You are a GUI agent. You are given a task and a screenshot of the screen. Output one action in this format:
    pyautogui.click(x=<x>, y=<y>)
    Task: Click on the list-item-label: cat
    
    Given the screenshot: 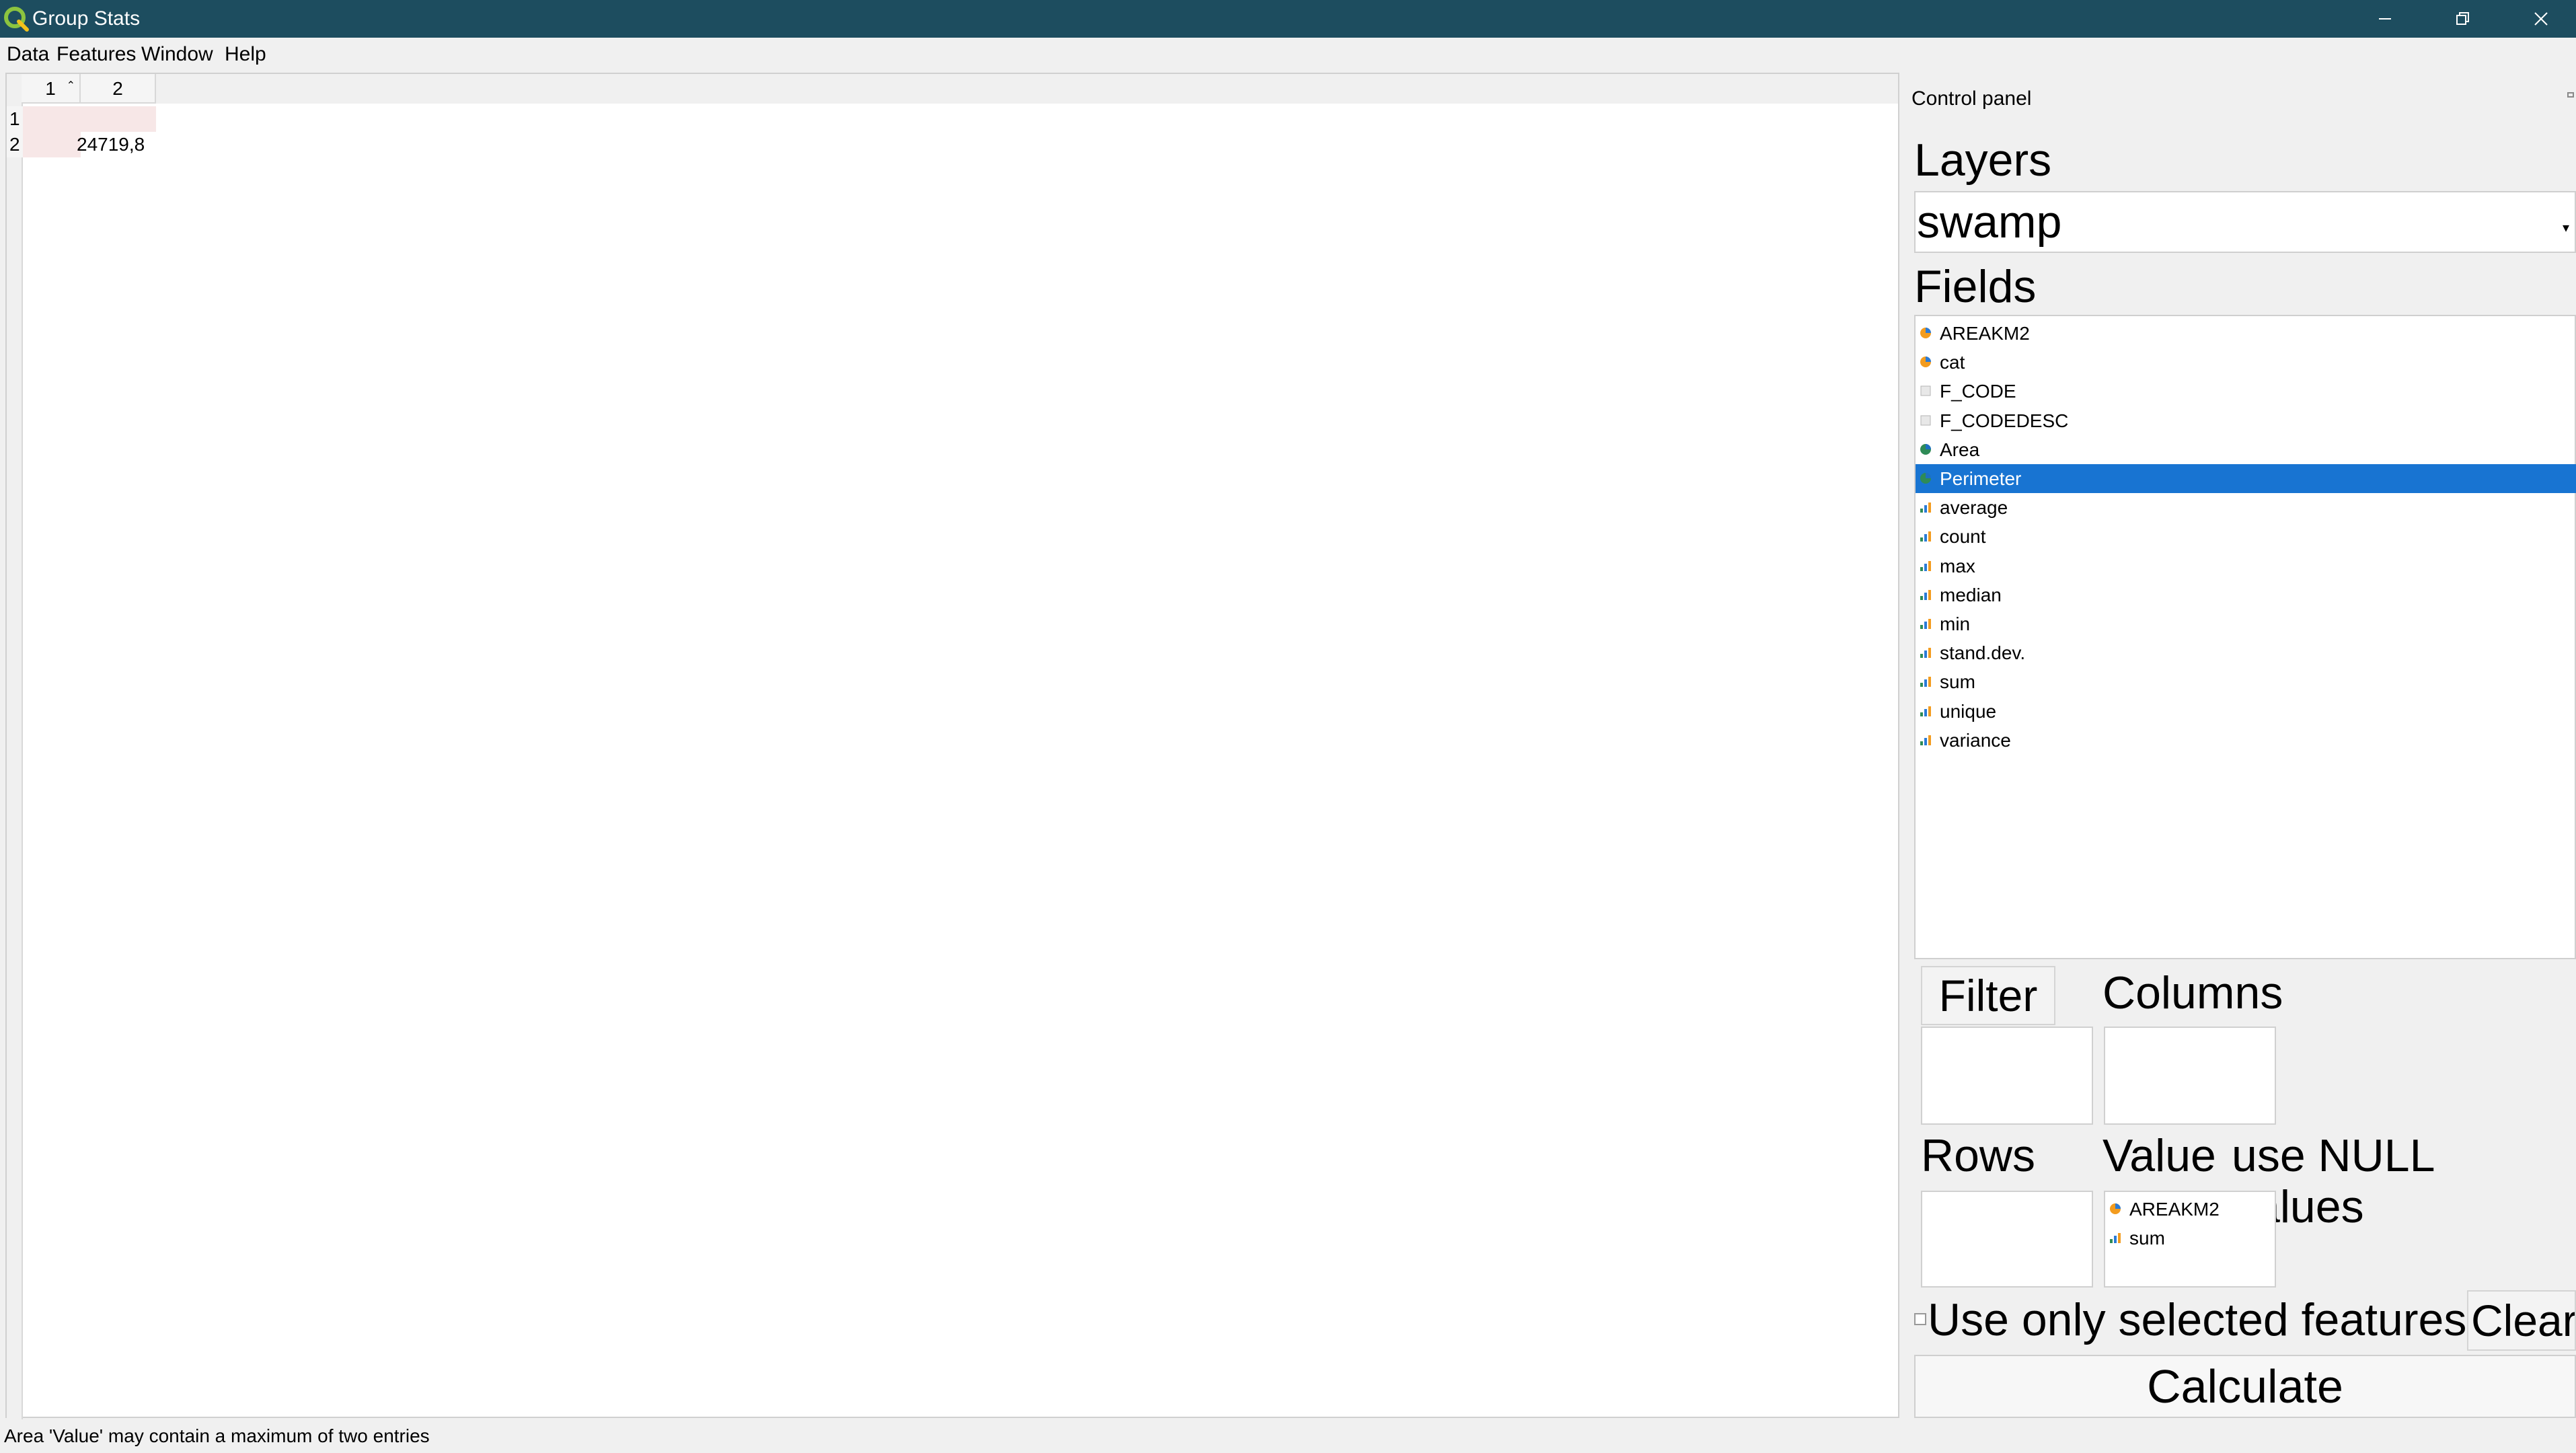 What is the action you would take?
    pyautogui.click(x=1952, y=362)
    